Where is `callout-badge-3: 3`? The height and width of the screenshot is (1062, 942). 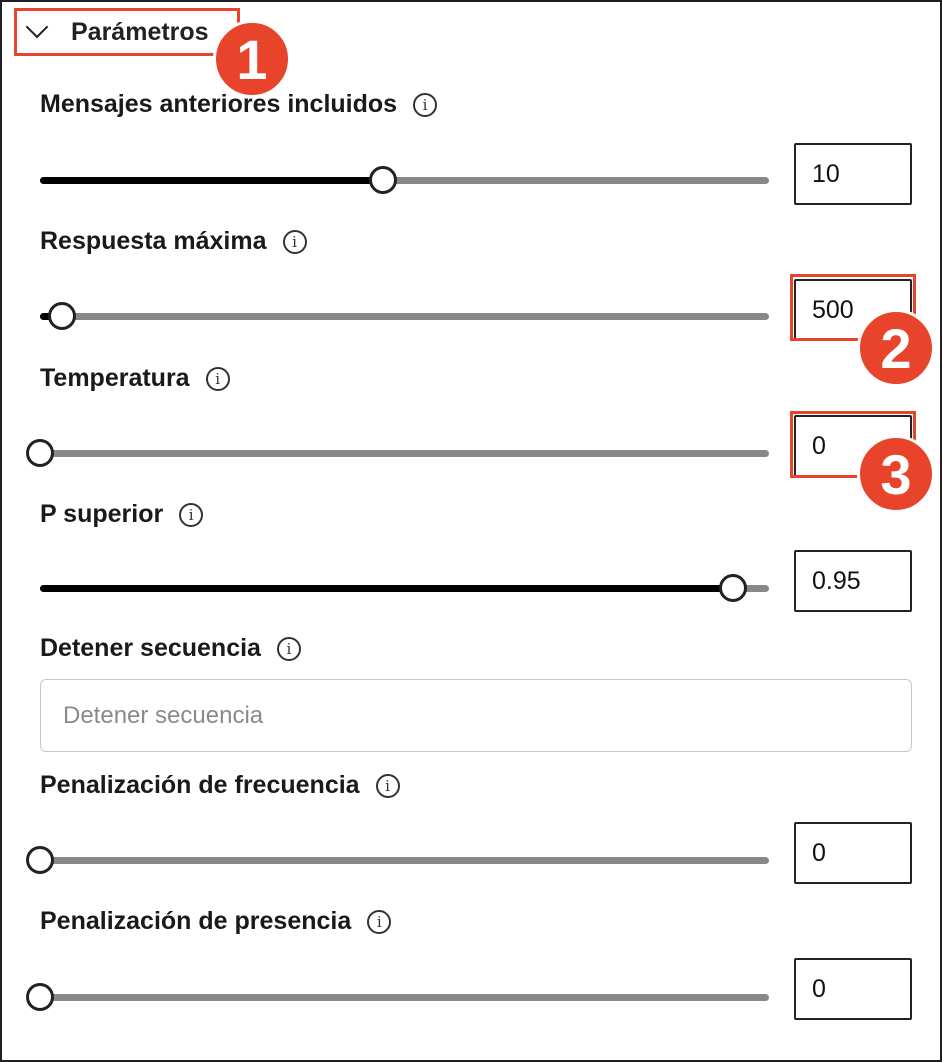
callout-badge-3: 3 is located at coordinates (896, 474).